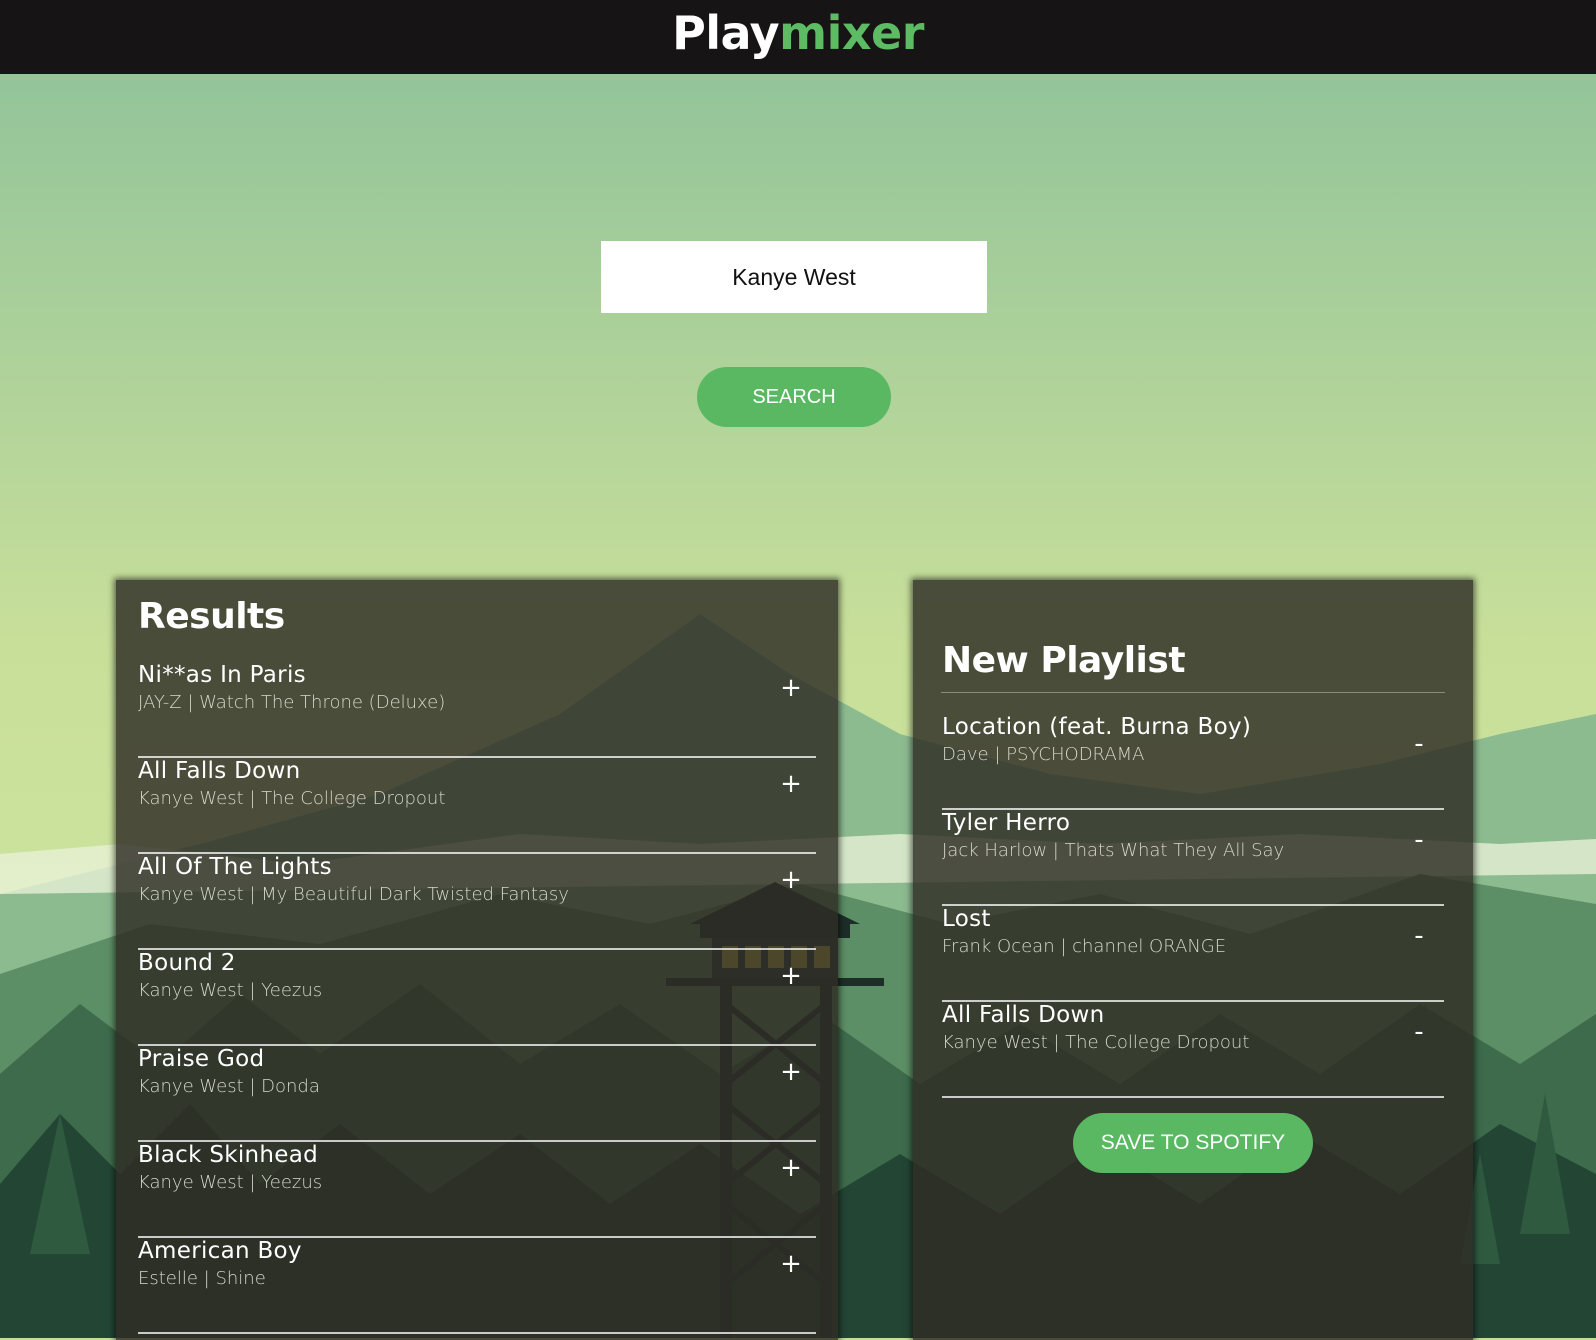 Image resolution: width=1596 pixels, height=1340 pixels. Describe the element at coordinates (1193, 692) in the screenshot. I see `playlist-title-divider` at that location.